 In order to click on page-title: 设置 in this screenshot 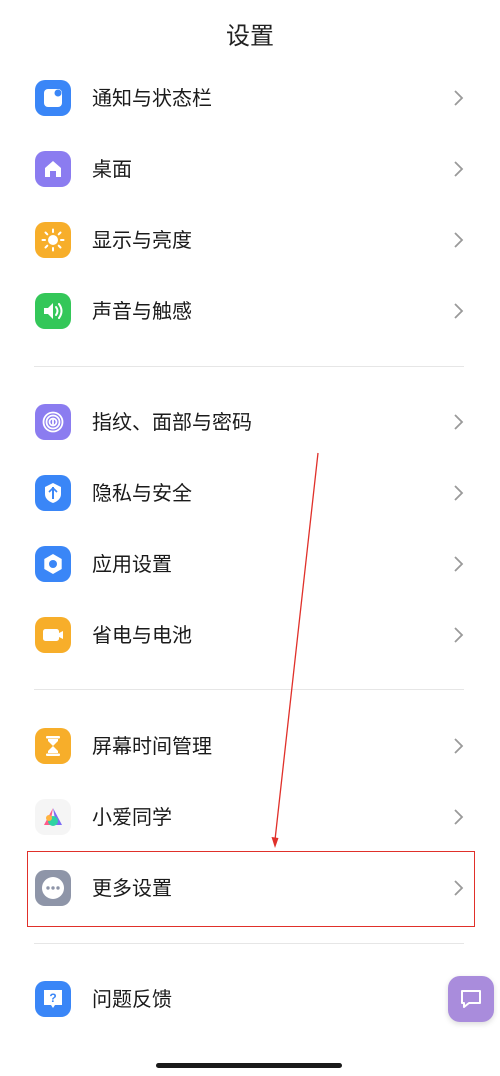, I will do `click(250, 36)`.